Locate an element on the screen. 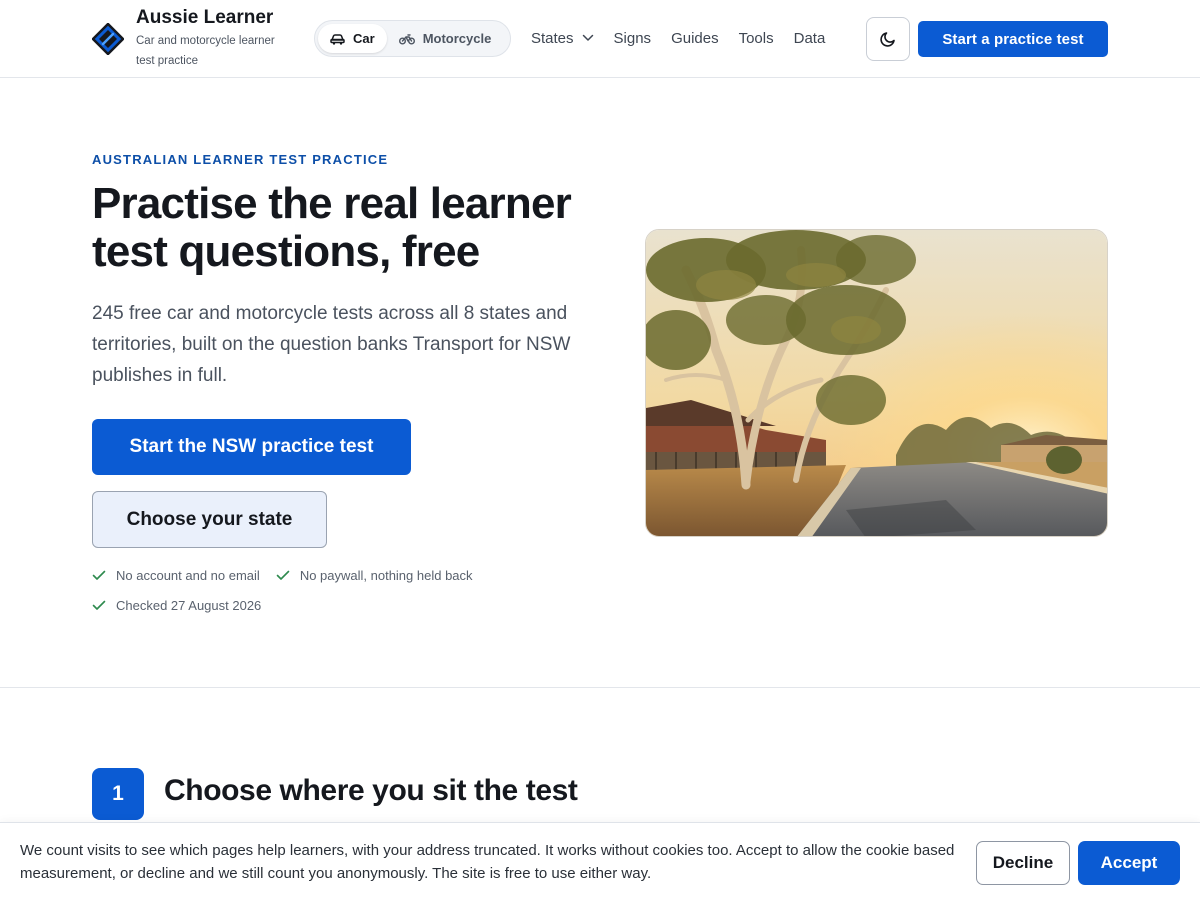 The width and height of the screenshot is (1200, 900). car-mode-label: Car is located at coordinates (364, 38).